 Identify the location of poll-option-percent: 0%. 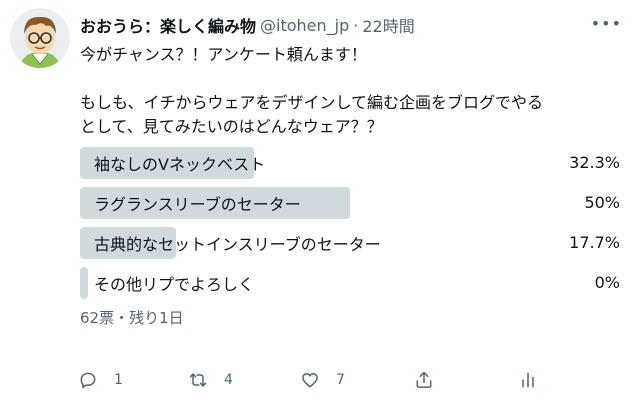
(607, 282).